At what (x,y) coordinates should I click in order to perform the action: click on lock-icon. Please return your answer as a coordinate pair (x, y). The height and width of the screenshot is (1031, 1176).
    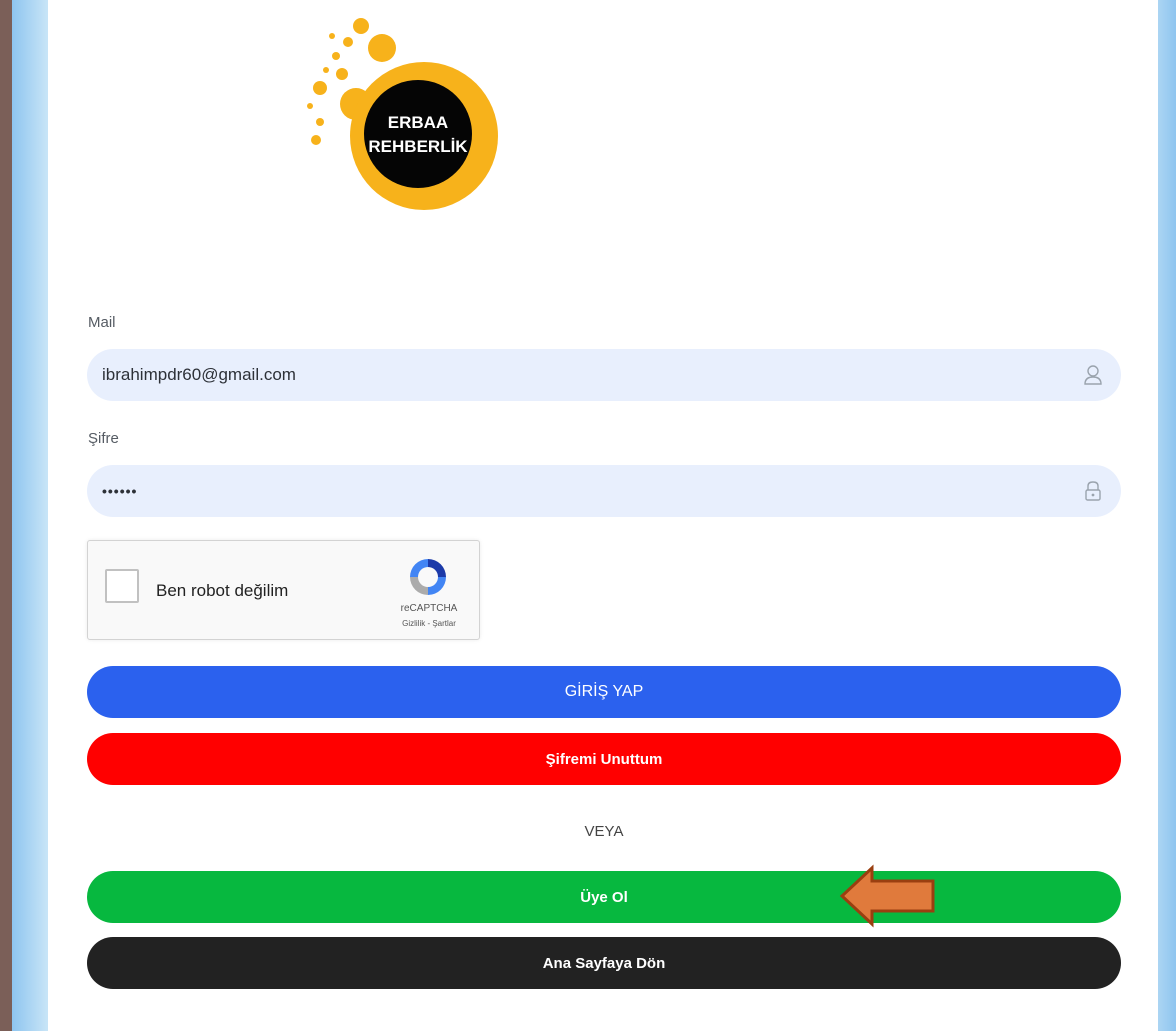
    Looking at the image, I should click on (1093, 491).